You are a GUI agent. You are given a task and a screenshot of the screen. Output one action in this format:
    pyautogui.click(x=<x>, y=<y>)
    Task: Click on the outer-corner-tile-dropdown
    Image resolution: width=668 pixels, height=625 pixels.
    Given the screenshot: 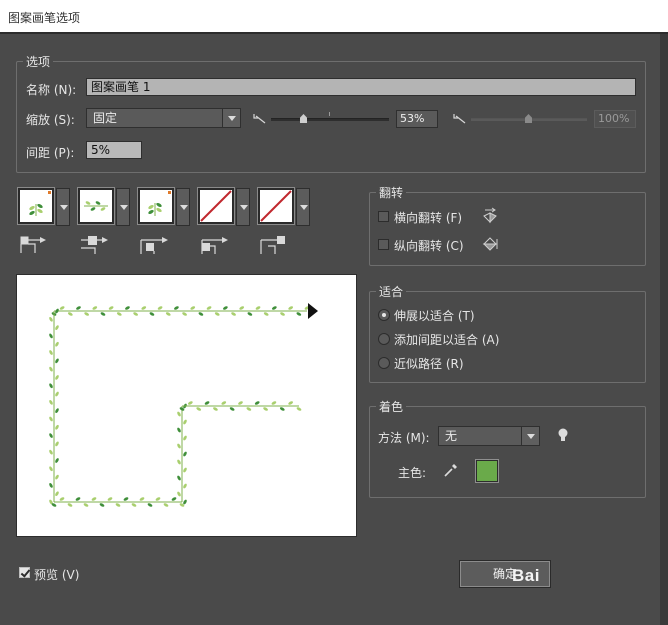 What is the action you would take?
    pyautogui.click(x=123, y=207)
    